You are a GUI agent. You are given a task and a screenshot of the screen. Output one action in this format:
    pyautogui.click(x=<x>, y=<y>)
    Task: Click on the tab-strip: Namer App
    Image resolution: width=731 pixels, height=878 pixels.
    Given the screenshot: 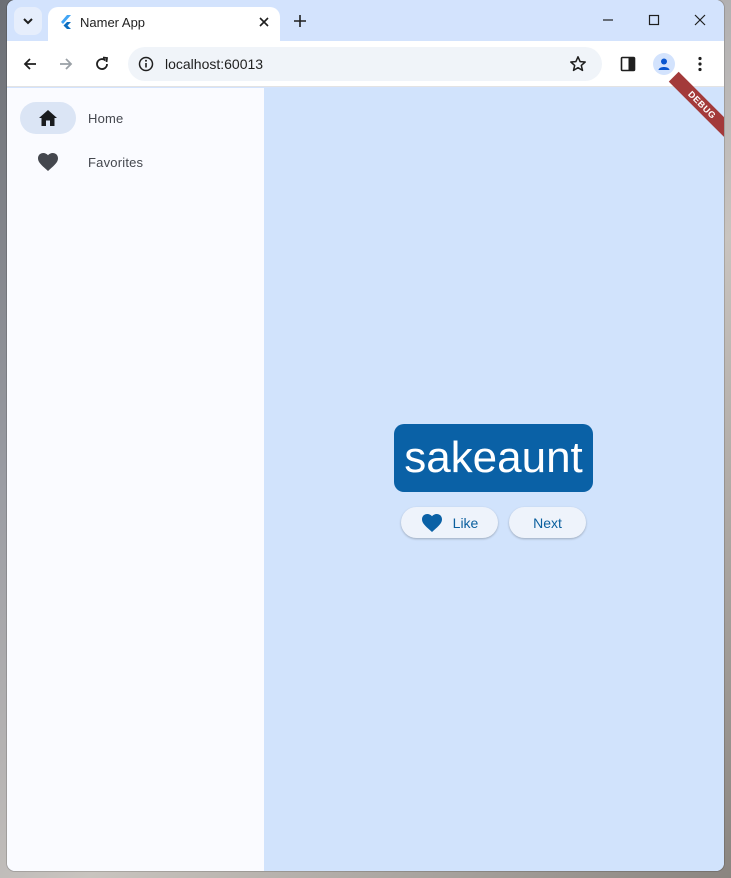 What is the action you would take?
    pyautogui.click(x=365, y=20)
    